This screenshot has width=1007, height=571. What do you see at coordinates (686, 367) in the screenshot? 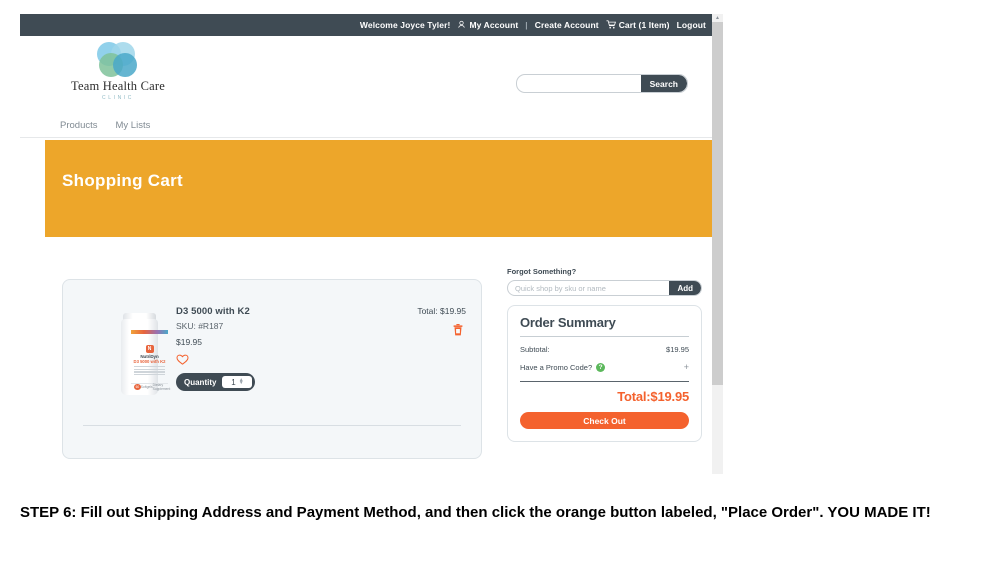
I see `promo-expand-icon: +` at bounding box center [686, 367].